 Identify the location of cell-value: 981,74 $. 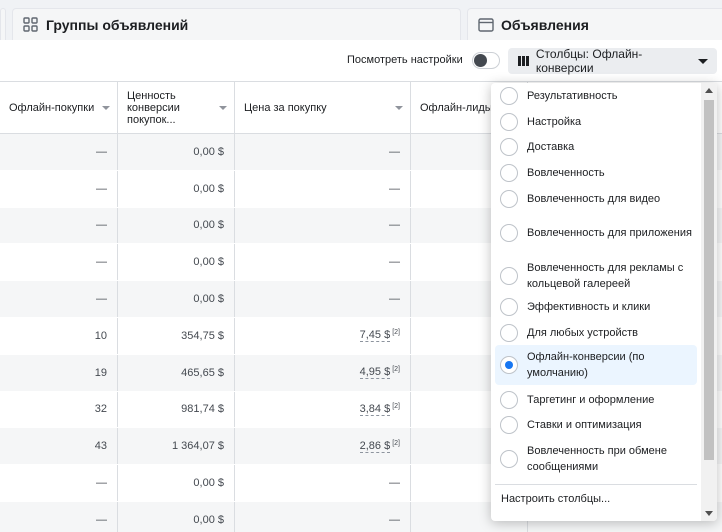
(202, 409).